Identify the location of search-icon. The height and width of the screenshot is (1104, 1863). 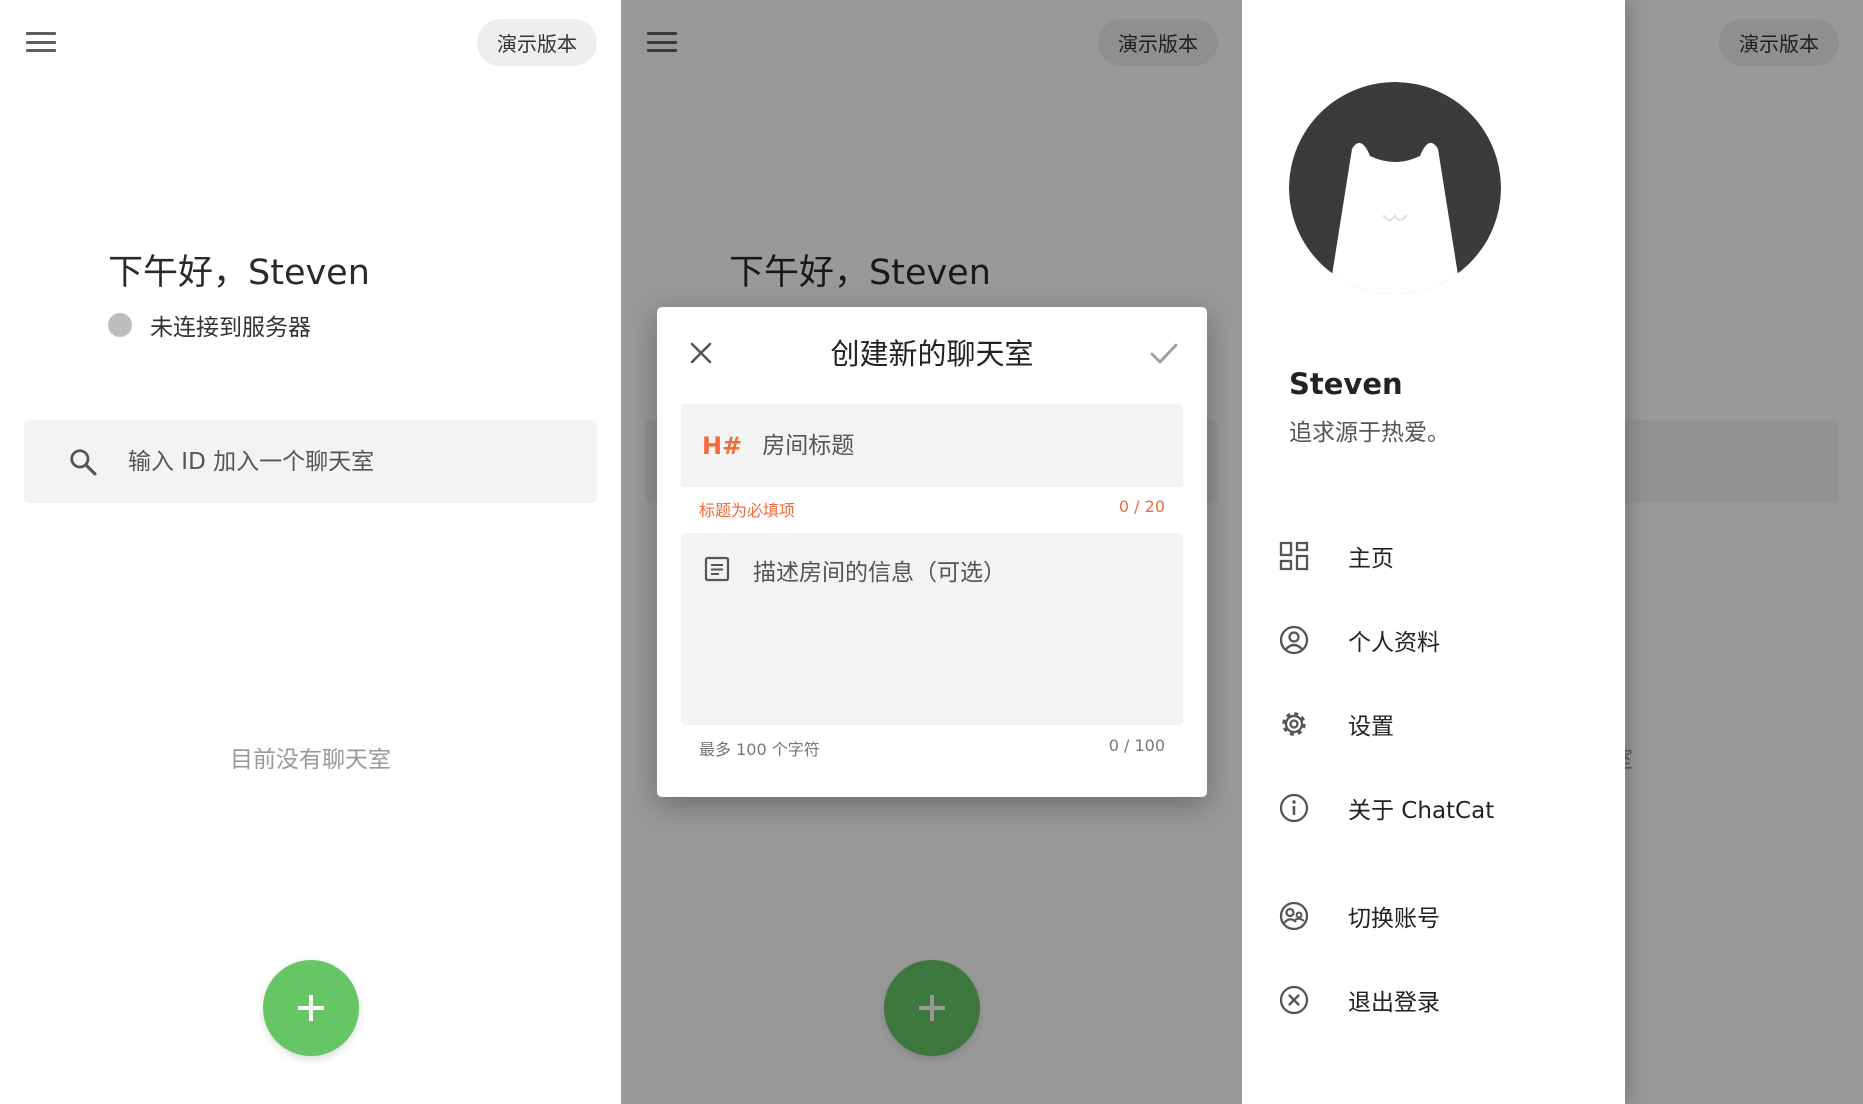
(83, 461).